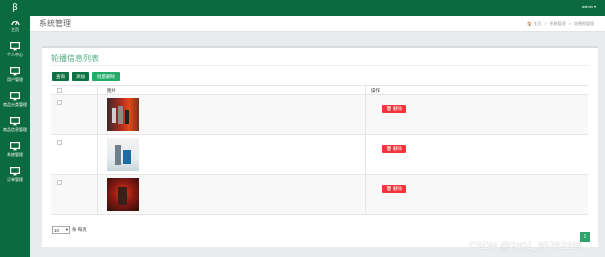 The height and width of the screenshot is (257, 605). I want to click on sidebar-item-profile: 个人中心, so click(15, 53).